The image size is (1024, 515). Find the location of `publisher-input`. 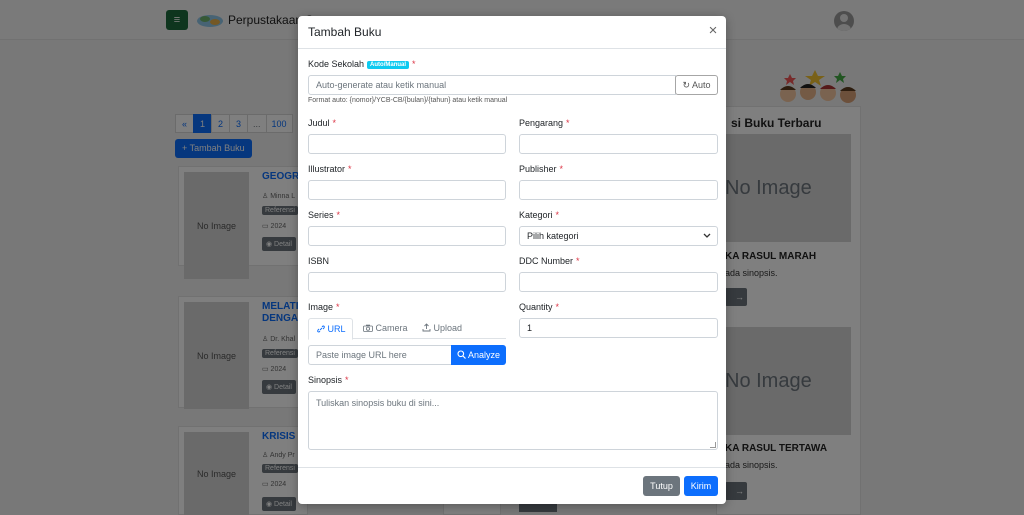

publisher-input is located at coordinates (618, 190).